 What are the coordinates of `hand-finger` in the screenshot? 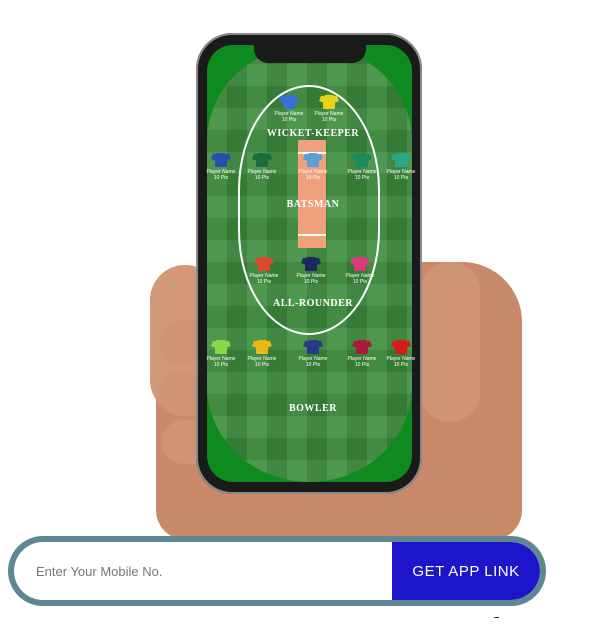 It's located at (450, 342).